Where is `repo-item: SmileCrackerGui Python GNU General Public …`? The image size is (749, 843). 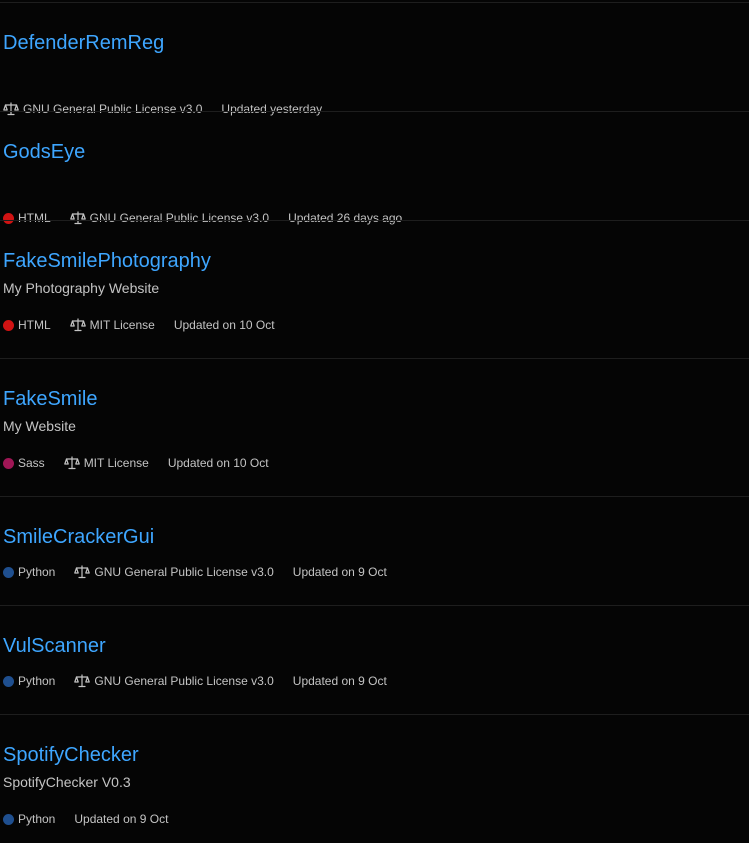 repo-item: SmileCrackerGui Python GNU General Public … is located at coordinates (374, 575).